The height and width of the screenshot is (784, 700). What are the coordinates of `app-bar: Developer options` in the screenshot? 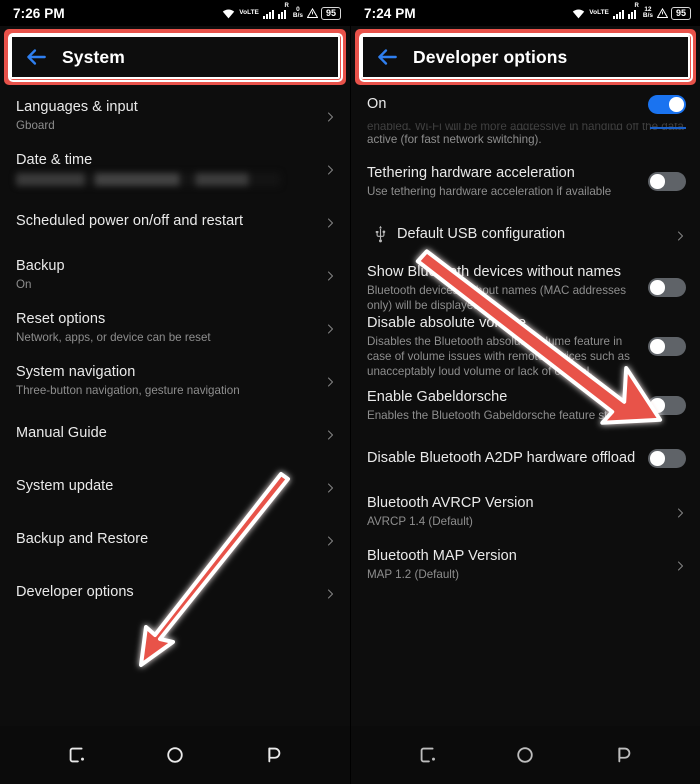 It's located at (525, 57).